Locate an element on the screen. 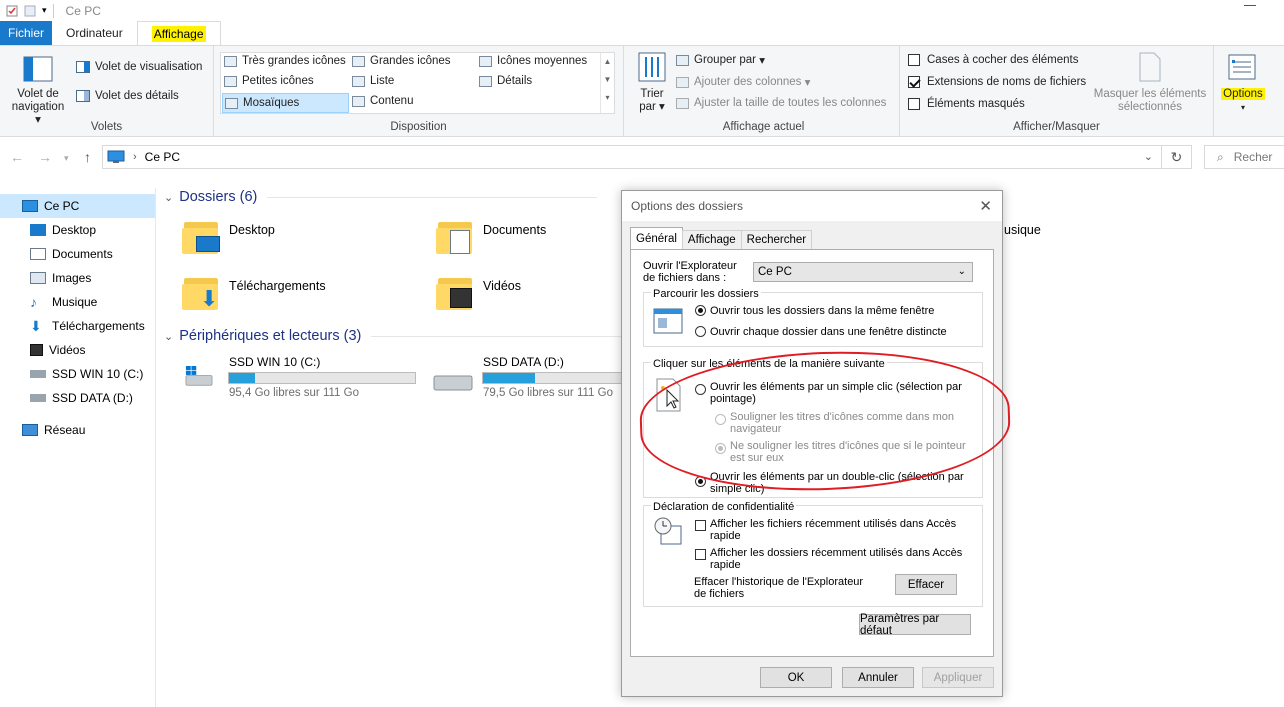  item-checkboxes-toggle: Cases à cocher des éléments is located at coordinates (993, 60).